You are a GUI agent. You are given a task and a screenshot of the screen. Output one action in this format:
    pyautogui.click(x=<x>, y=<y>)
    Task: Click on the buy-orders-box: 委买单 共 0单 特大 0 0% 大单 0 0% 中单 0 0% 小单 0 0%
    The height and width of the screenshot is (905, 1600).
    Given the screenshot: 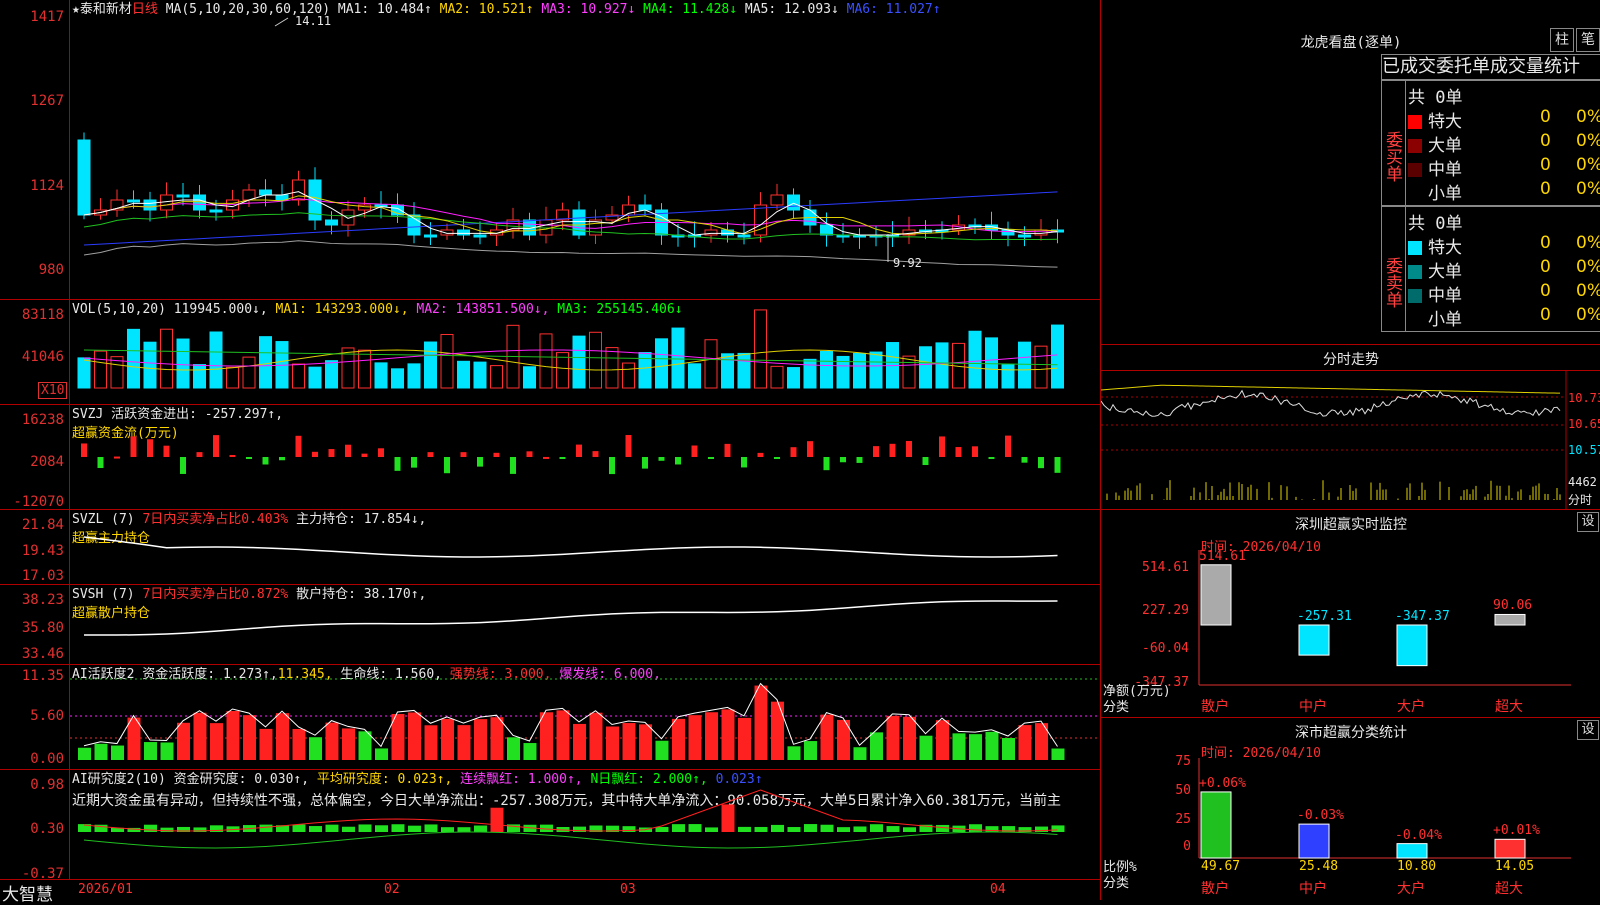 What is the action you would take?
    pyautogui.click(x=1490, y=143)
    